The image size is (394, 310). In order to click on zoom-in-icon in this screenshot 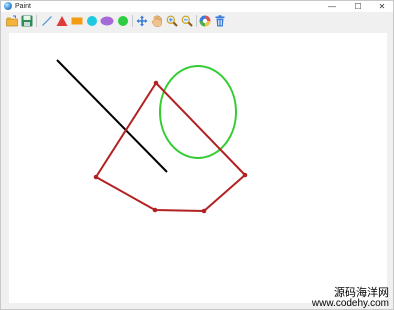, I will do `click(172, 21)`.